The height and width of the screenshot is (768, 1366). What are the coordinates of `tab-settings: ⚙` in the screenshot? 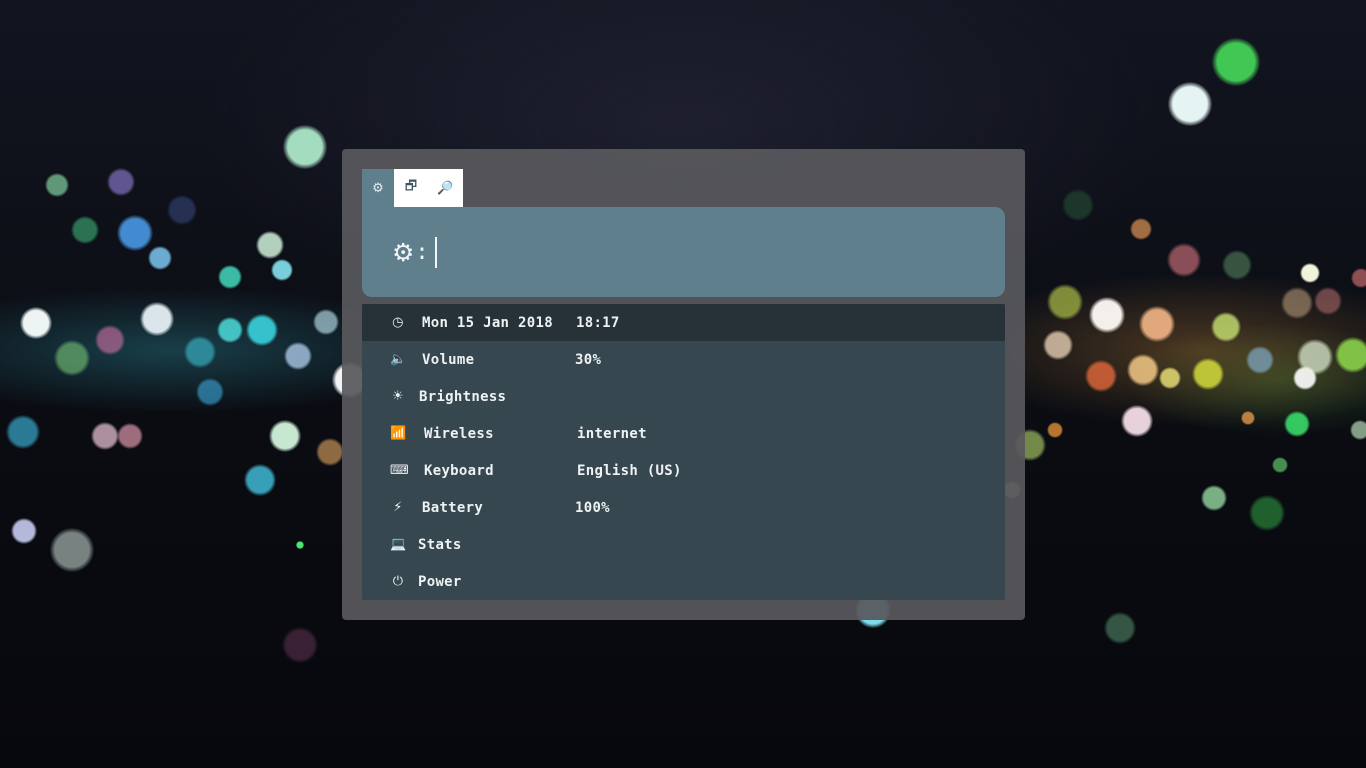 It's located at (378, 188).